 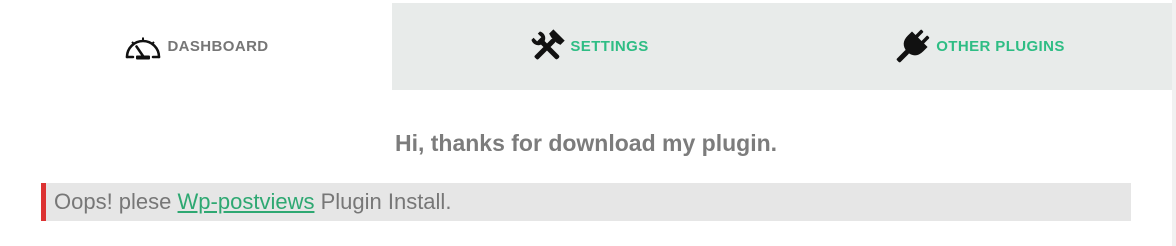 What do you see at coordinates (547, 47) in the screenshot?
I see `wrench-hammer-icon` at bounding box center [547, 47].